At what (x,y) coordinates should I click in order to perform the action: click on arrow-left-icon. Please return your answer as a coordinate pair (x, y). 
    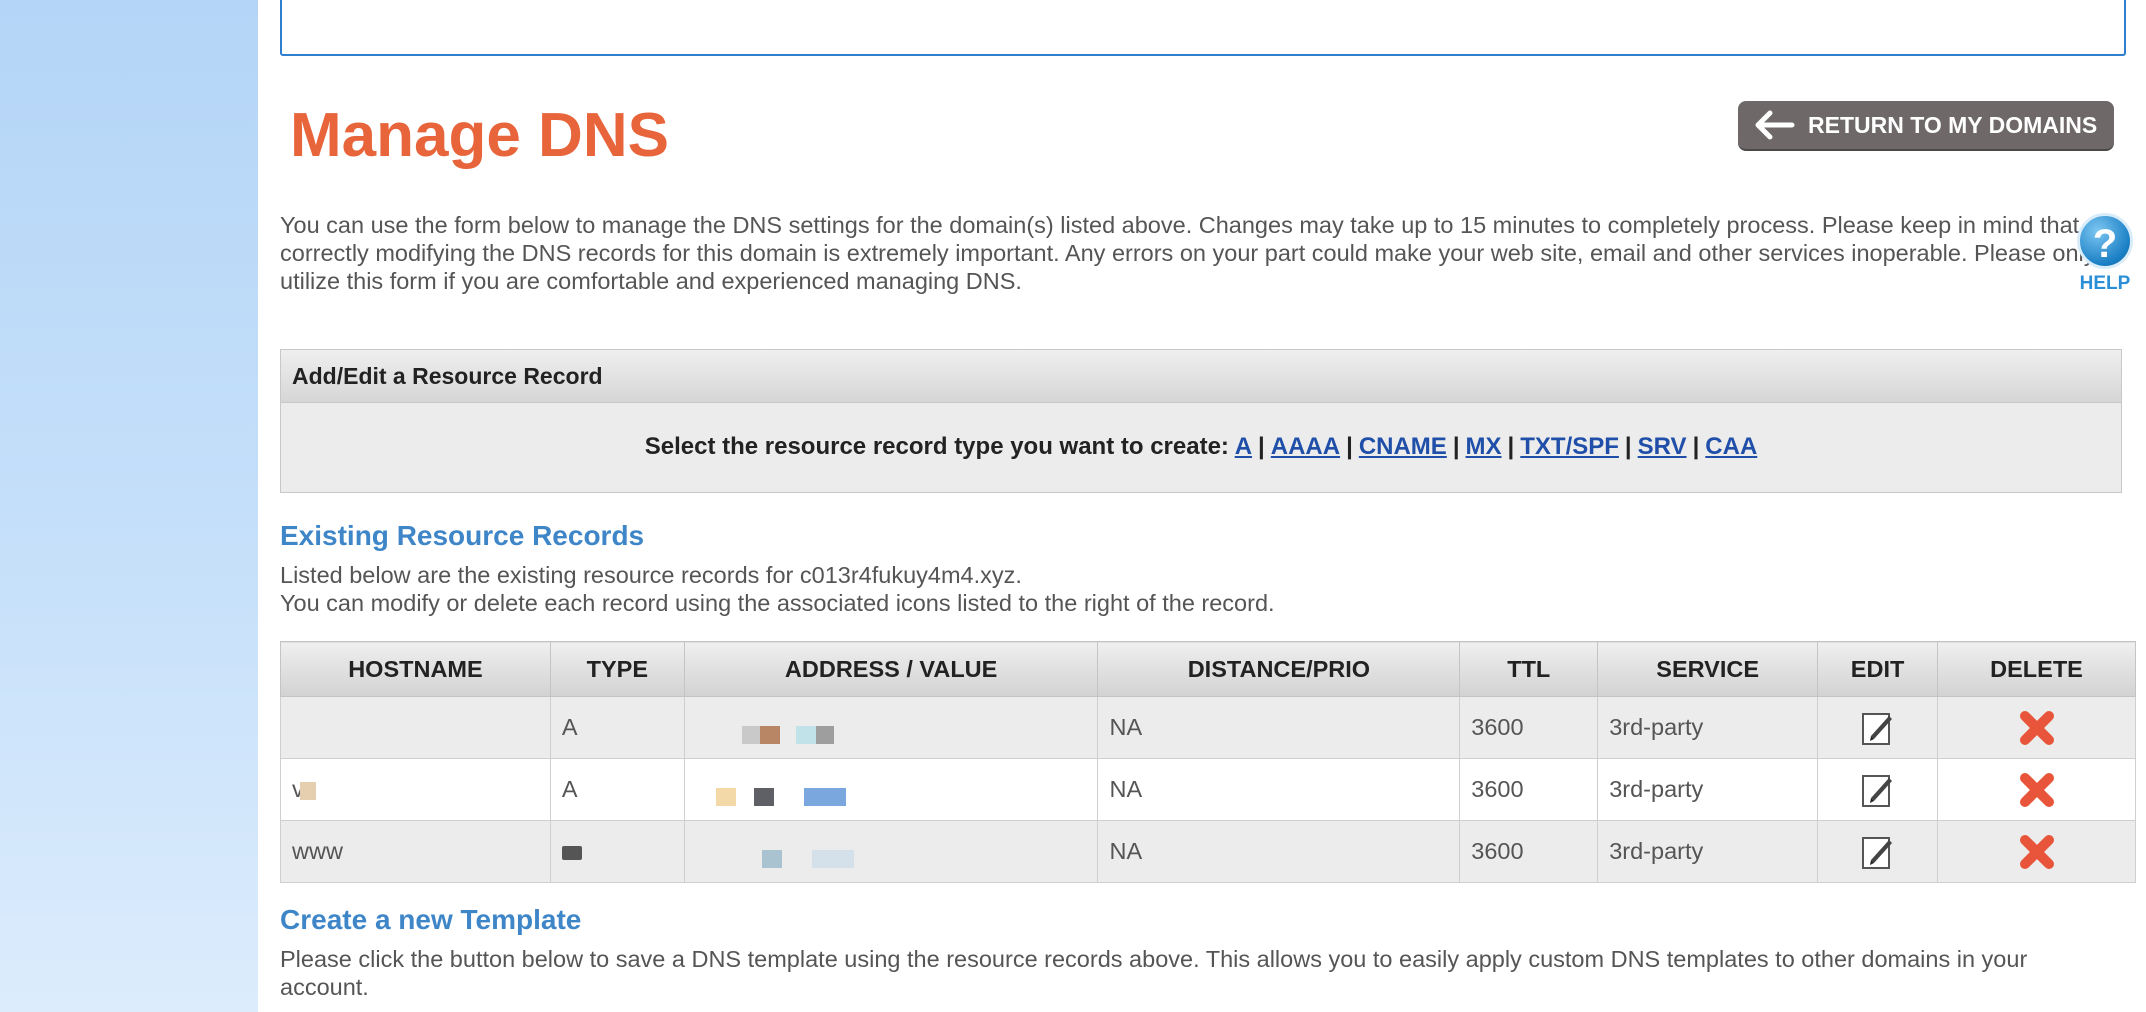
    Looking at the image, I should click on (1775, 125).